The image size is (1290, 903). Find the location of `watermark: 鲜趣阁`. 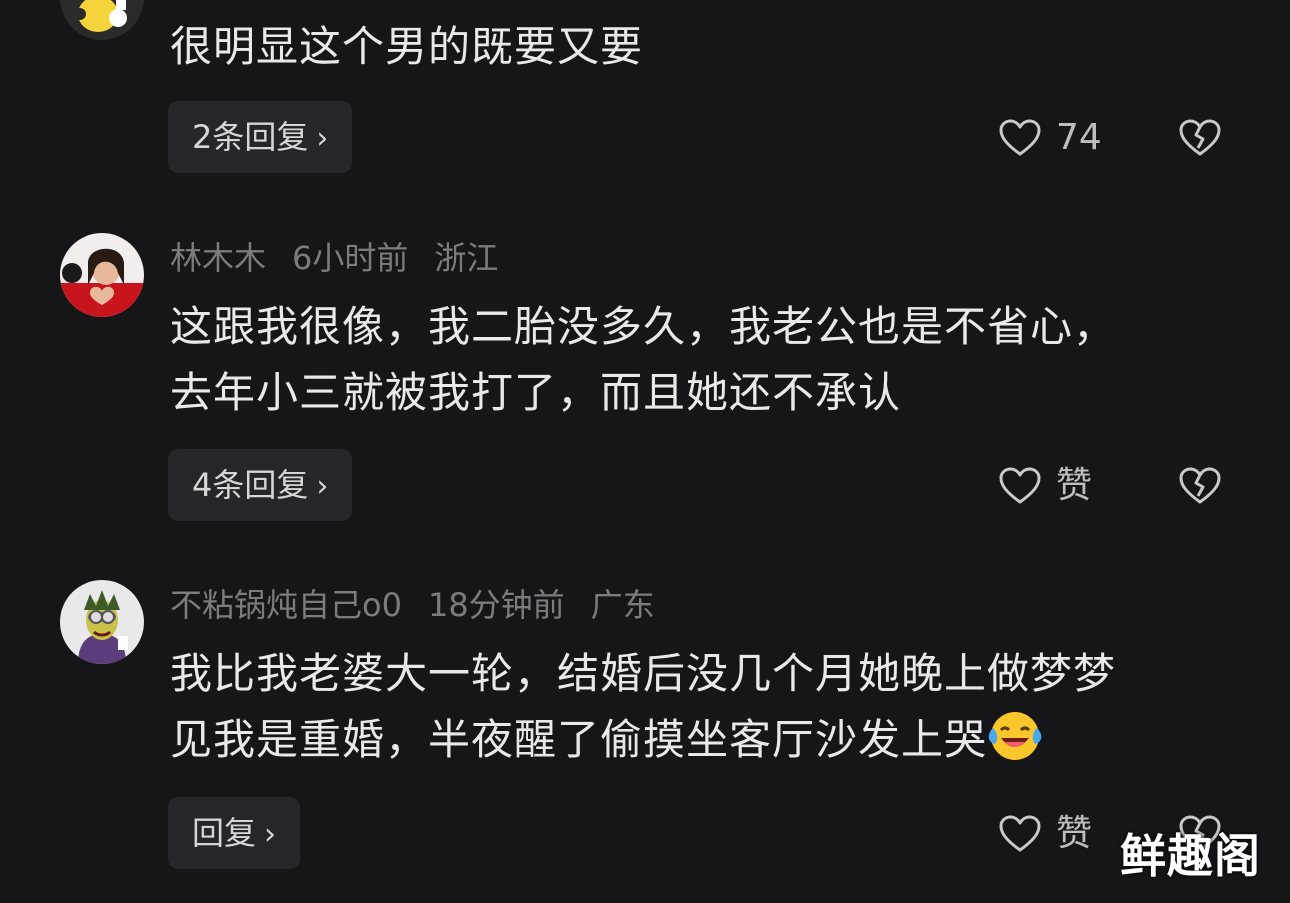

watermark: 鲜趣阁 is located at coordinates (1190, 856).